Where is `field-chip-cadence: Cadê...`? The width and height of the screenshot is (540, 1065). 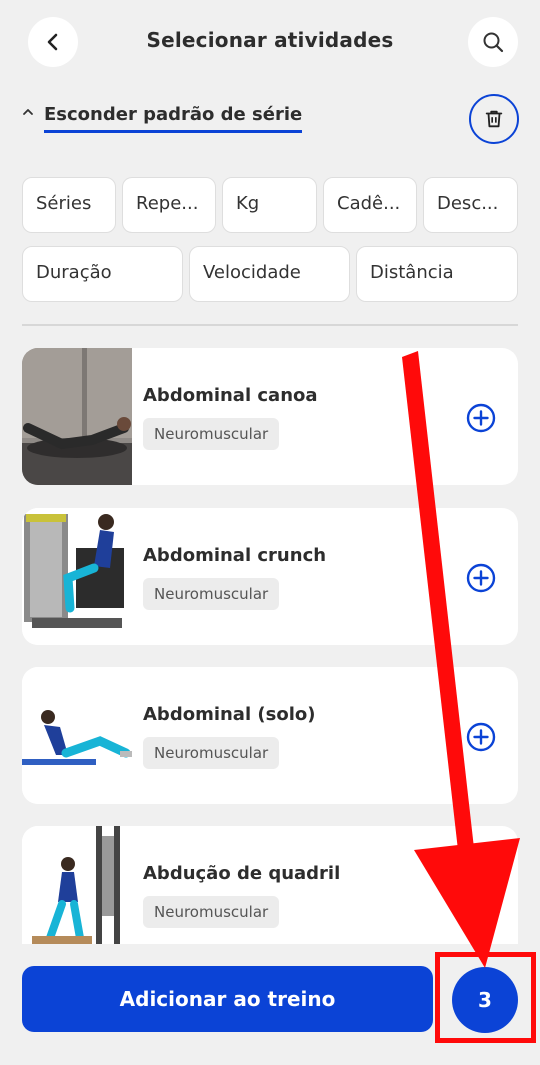
field-chip-cadence: Cadê... is located at coordinates (370, 205).